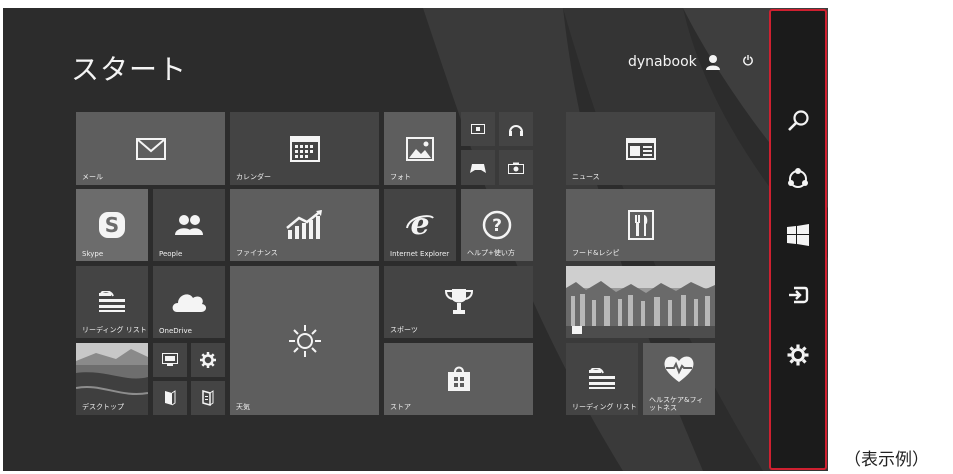 This screenshot has width=953, height=474. I want to click on power-icon, so click(748, 60).